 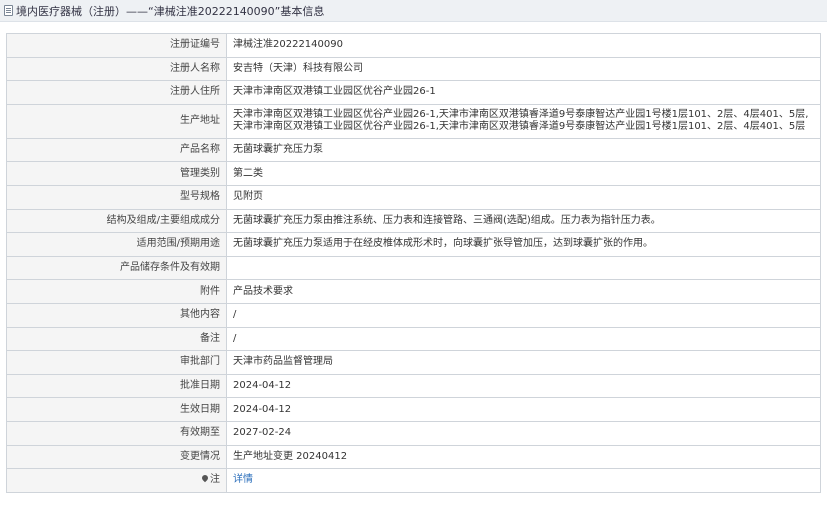 I want to click on table-row: 审批部门 天津市药品监督管理局, so click(x=413, y=362).